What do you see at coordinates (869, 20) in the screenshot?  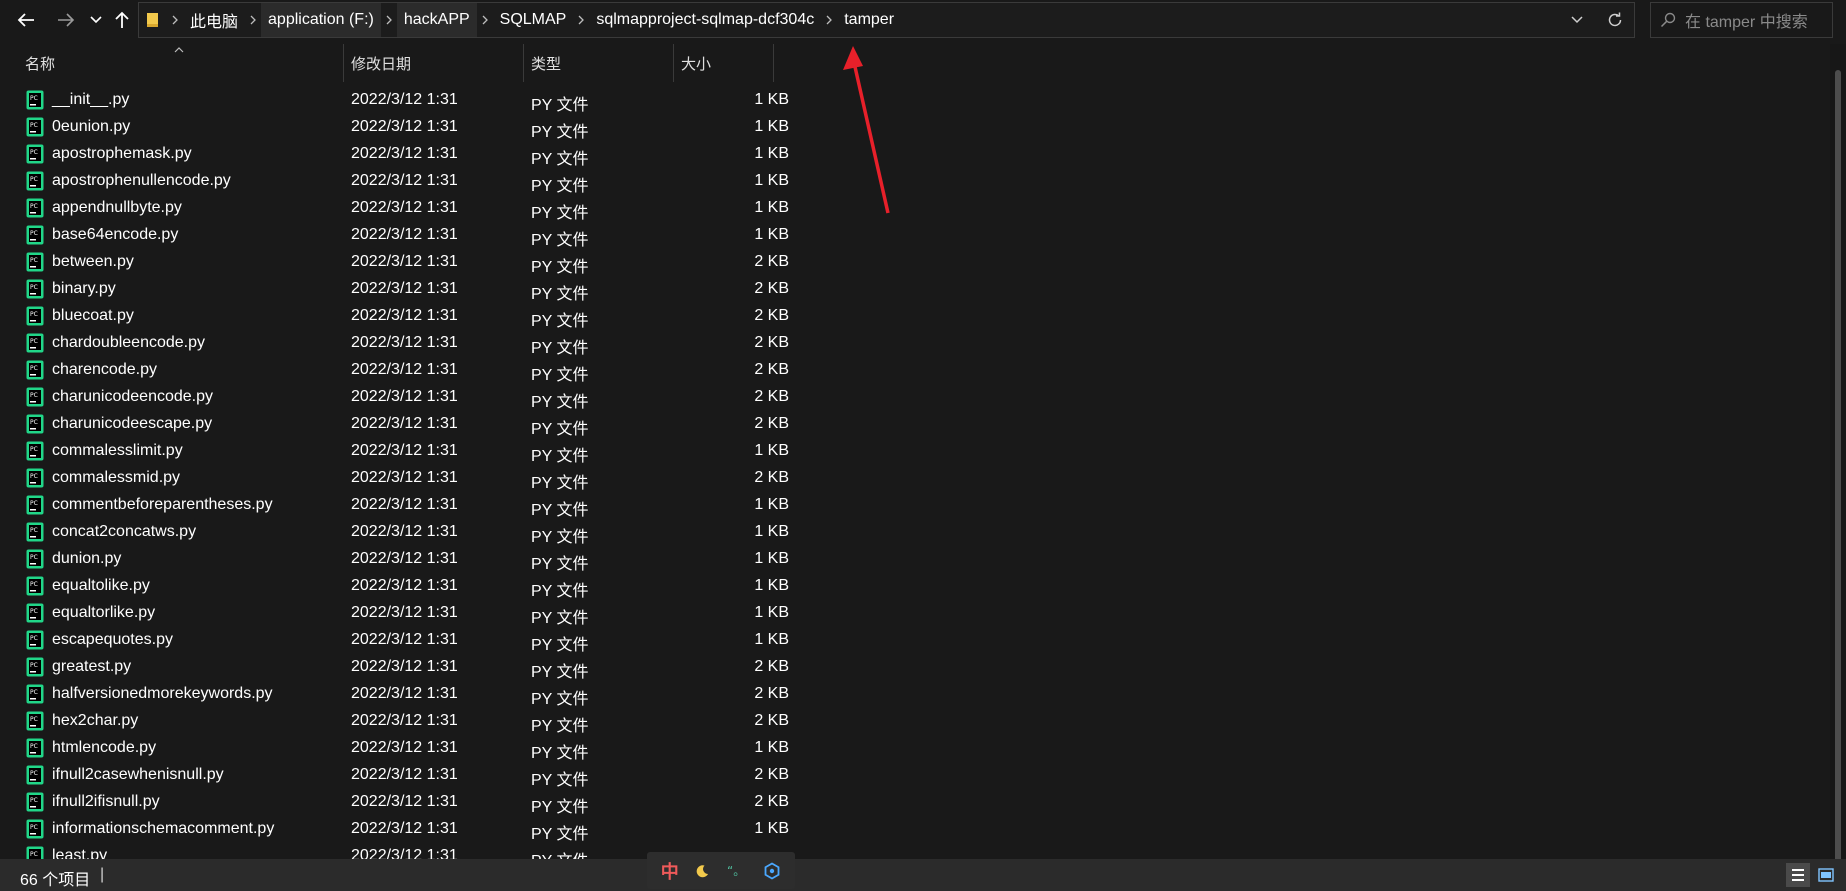 I see `breadcrumb-tamper: tamper` at bounding box center [869, 20].